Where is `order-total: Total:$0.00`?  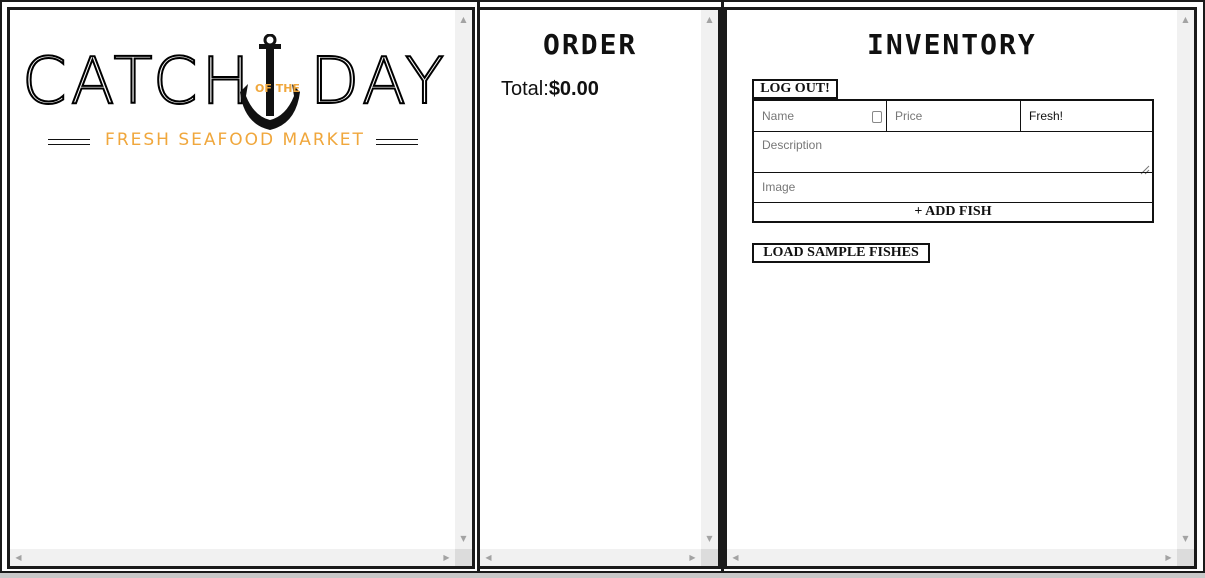 order-total: Total:$0.00 is located at coordinates (550, 89).